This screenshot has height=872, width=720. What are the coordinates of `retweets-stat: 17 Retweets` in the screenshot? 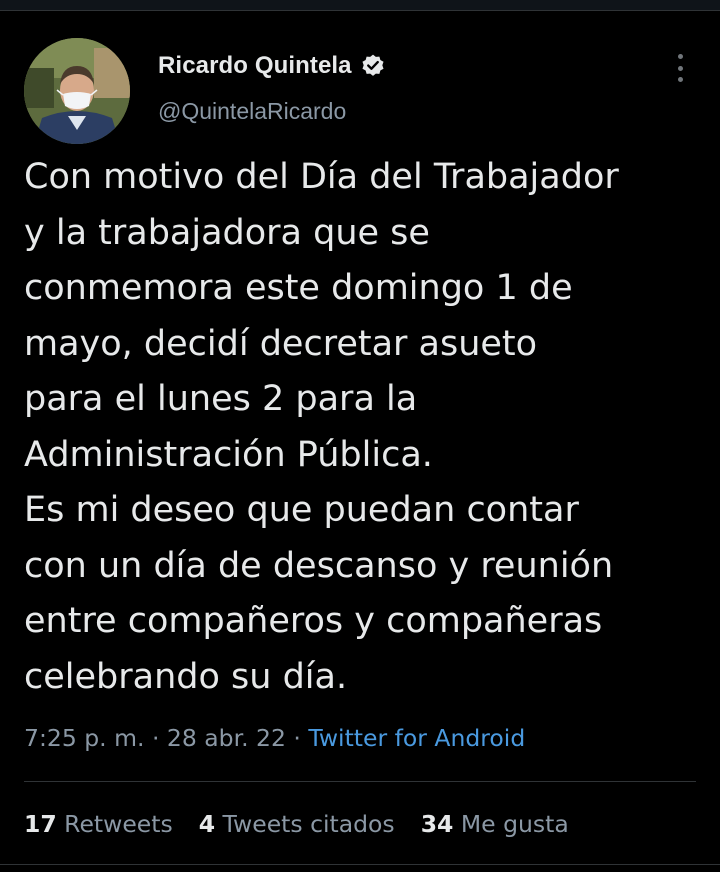 It's located at (98, 824).